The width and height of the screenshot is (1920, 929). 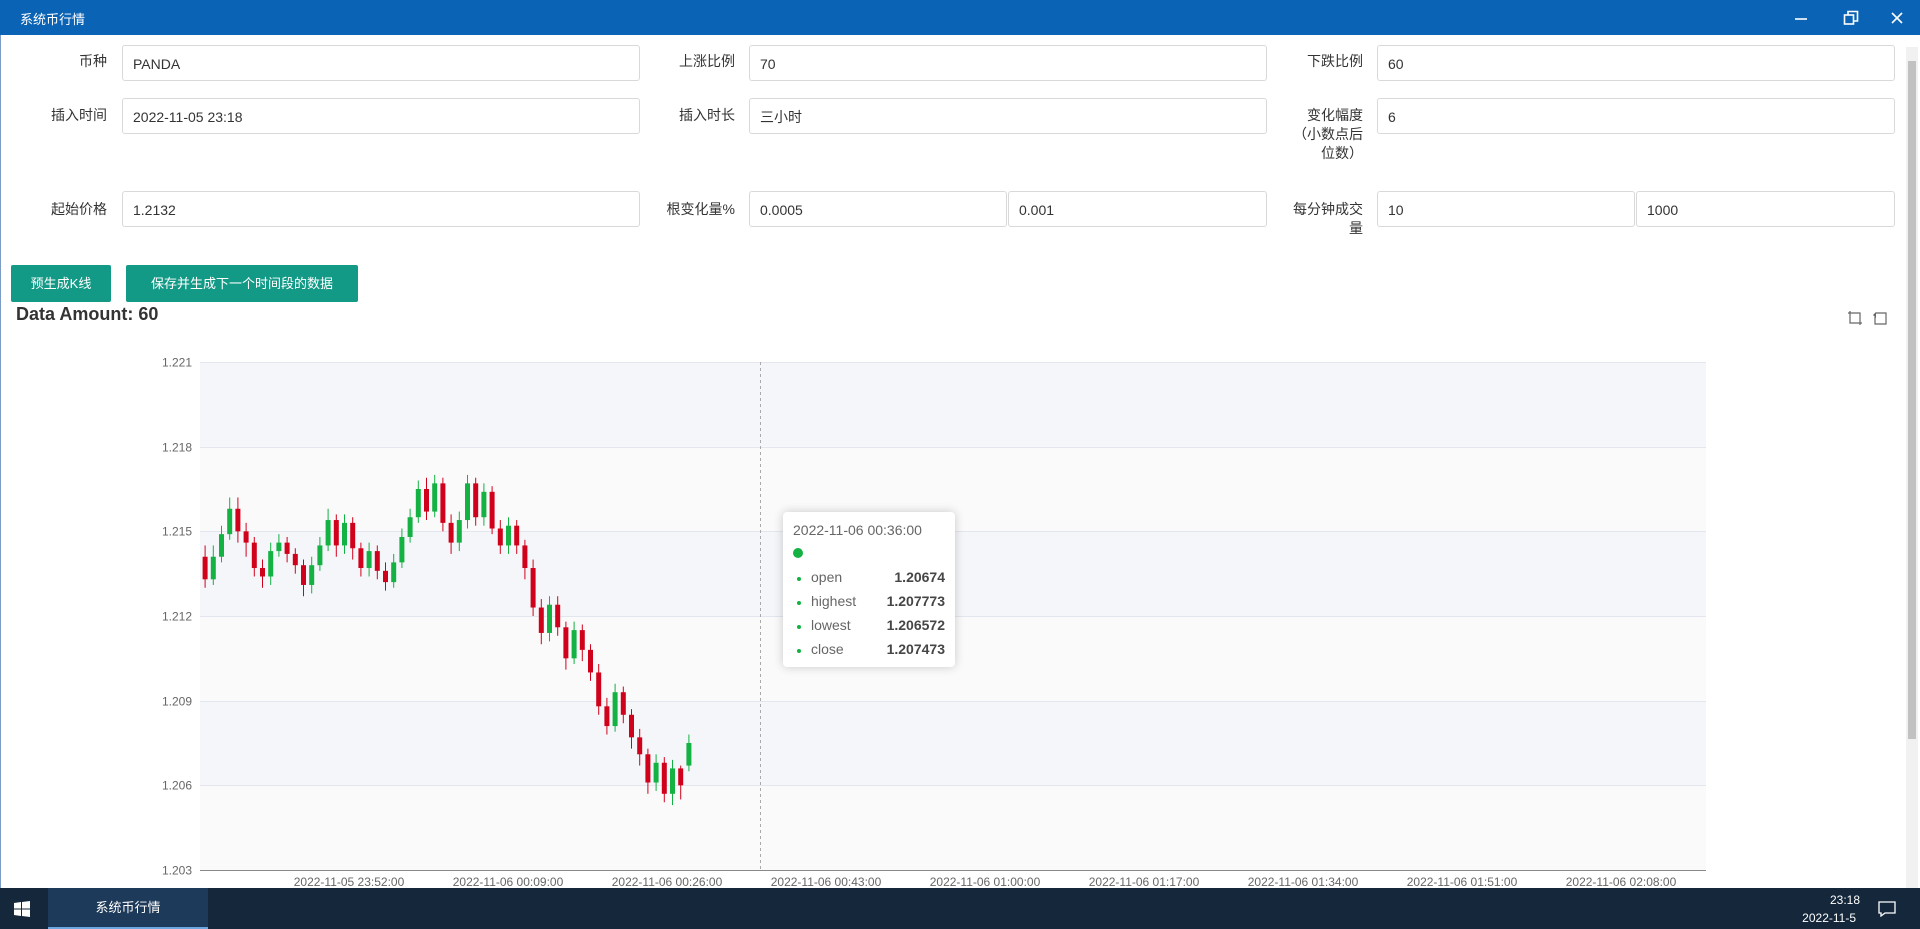 I want to click on tooltip-time: 2022-11-06 00:36:00, so click(x=857, y=530).